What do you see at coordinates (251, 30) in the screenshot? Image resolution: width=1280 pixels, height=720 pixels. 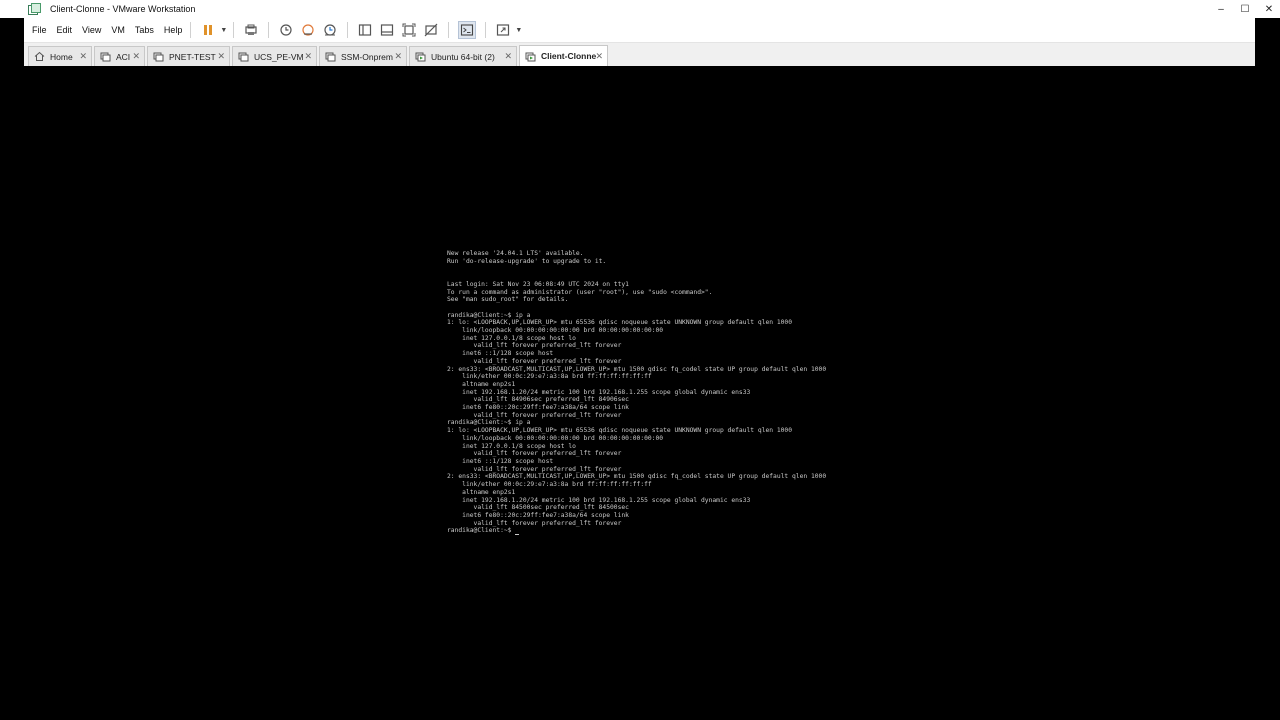 I see `send-ctrl-alt-del-icon` at bounding box center [251, 30].